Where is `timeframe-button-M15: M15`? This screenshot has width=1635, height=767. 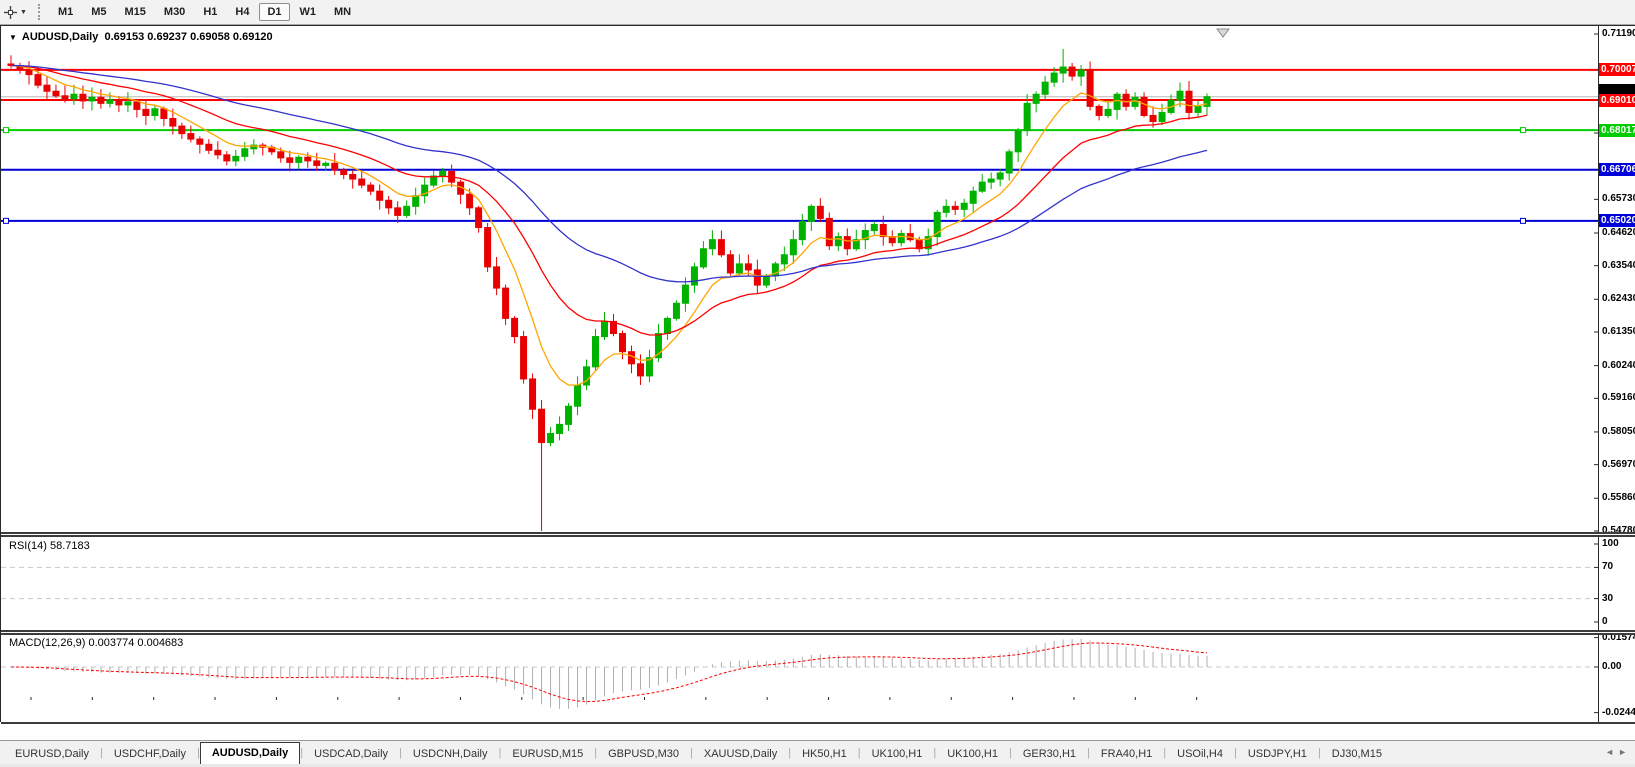
timeframe-button-M15: M15 is located at coordinates (135, 12).